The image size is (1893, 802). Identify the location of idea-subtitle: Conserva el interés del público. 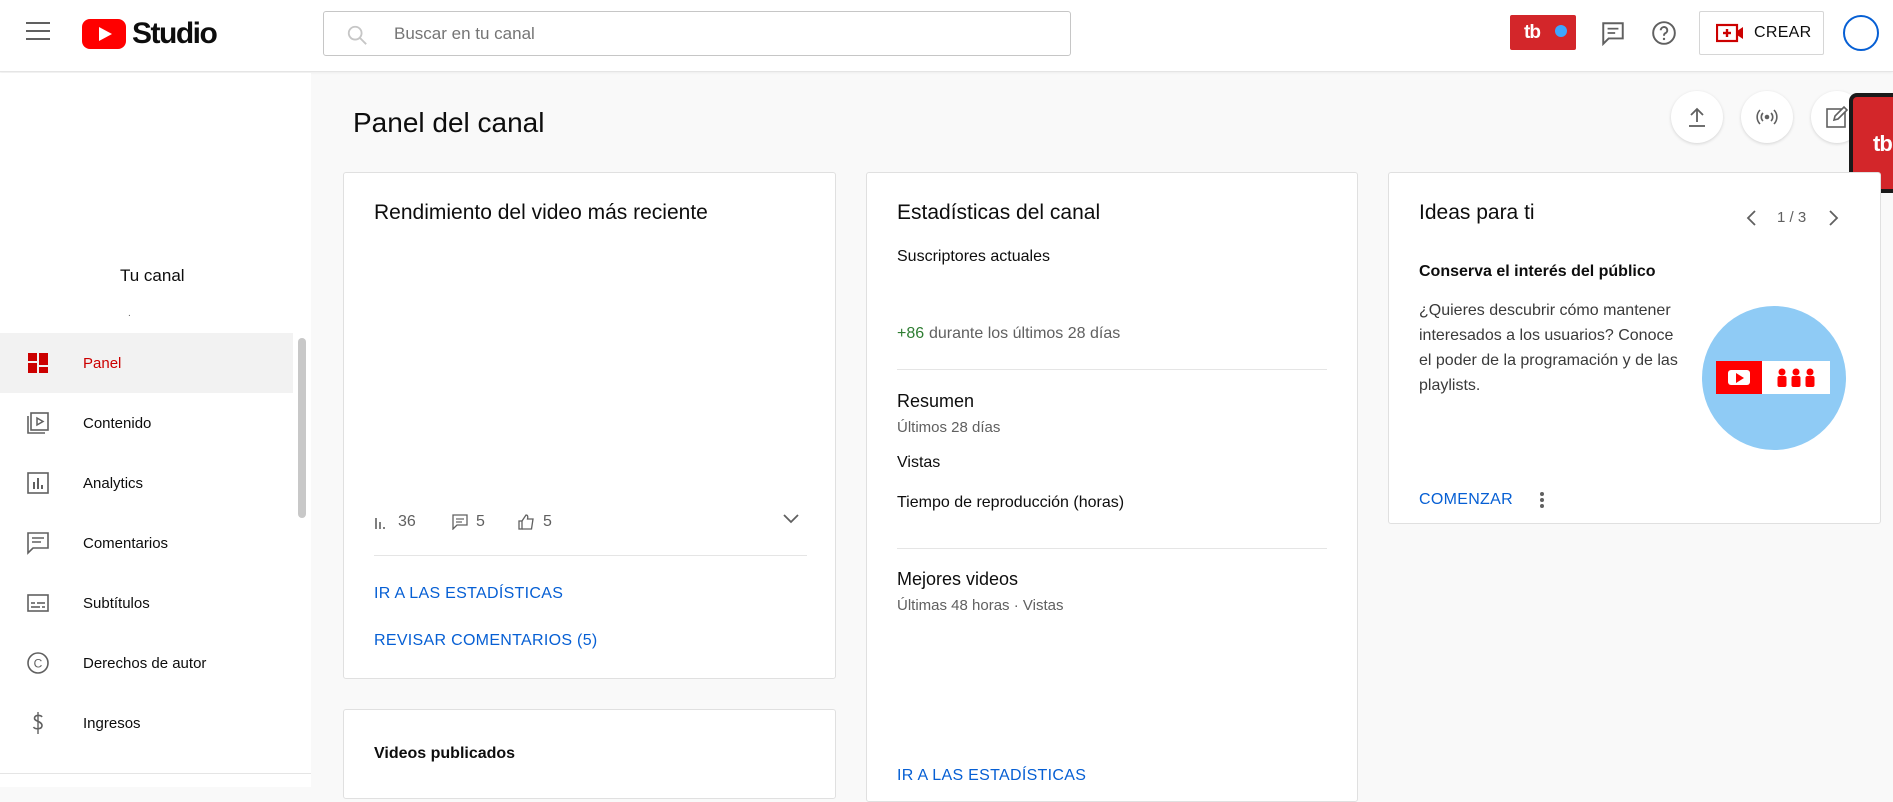
(1537, 271).